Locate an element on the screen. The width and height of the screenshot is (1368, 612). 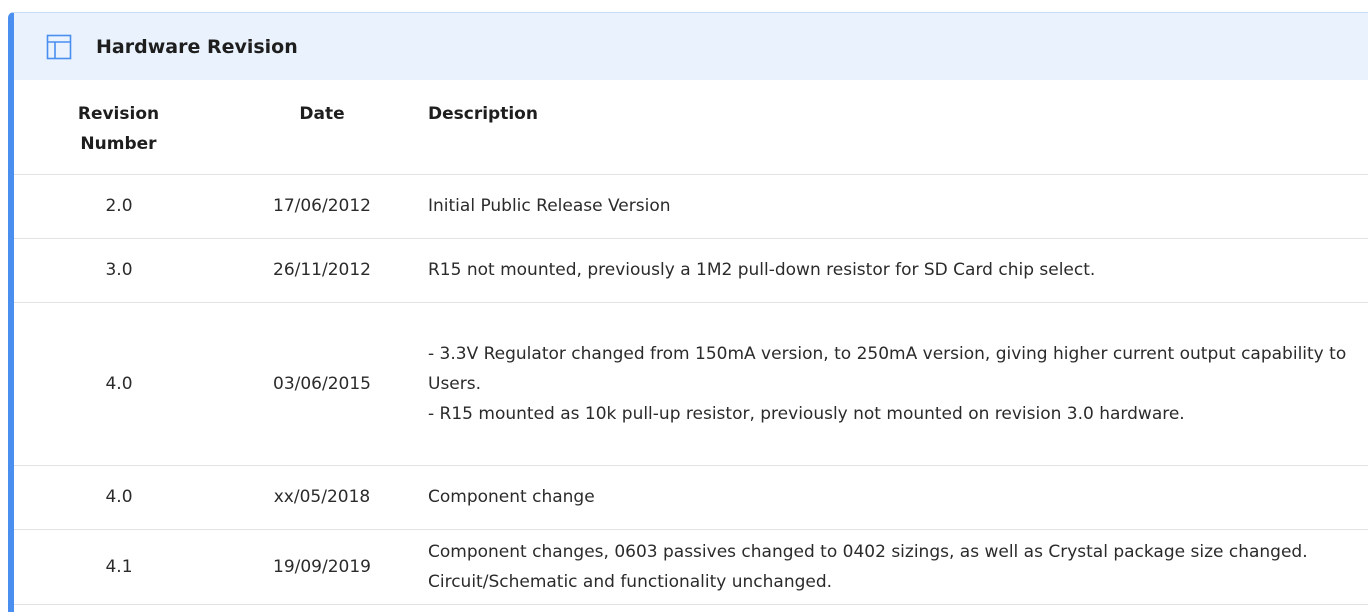
header-revision-number: Revision Number is located at coordinates (119, 127).